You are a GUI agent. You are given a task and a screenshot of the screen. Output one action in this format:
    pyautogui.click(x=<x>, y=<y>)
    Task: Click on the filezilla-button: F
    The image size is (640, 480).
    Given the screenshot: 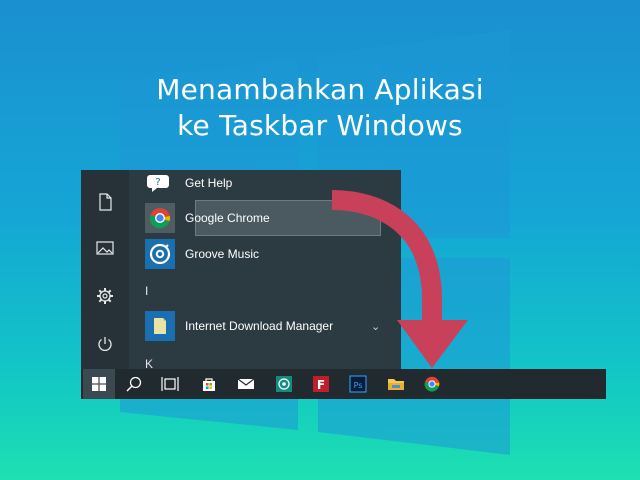 What is the action you would take?
    pyautogui.click(x=321, y=384)
    